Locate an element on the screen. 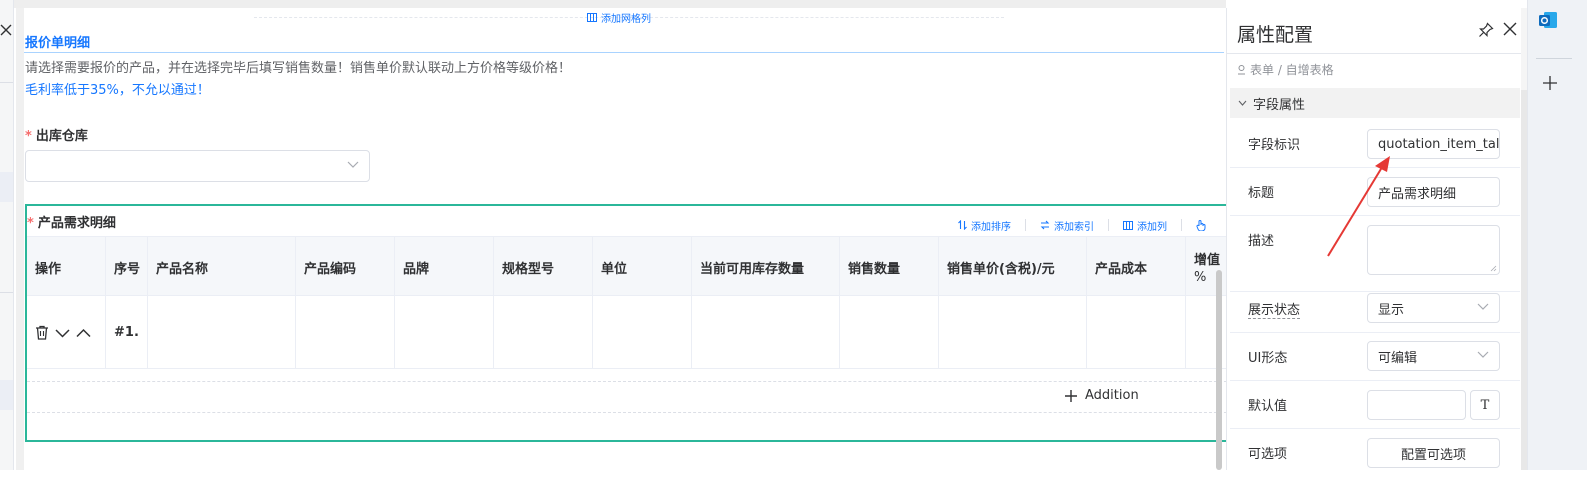  prop-row-default: 默认值 T is located at coordinates (1375, 405).